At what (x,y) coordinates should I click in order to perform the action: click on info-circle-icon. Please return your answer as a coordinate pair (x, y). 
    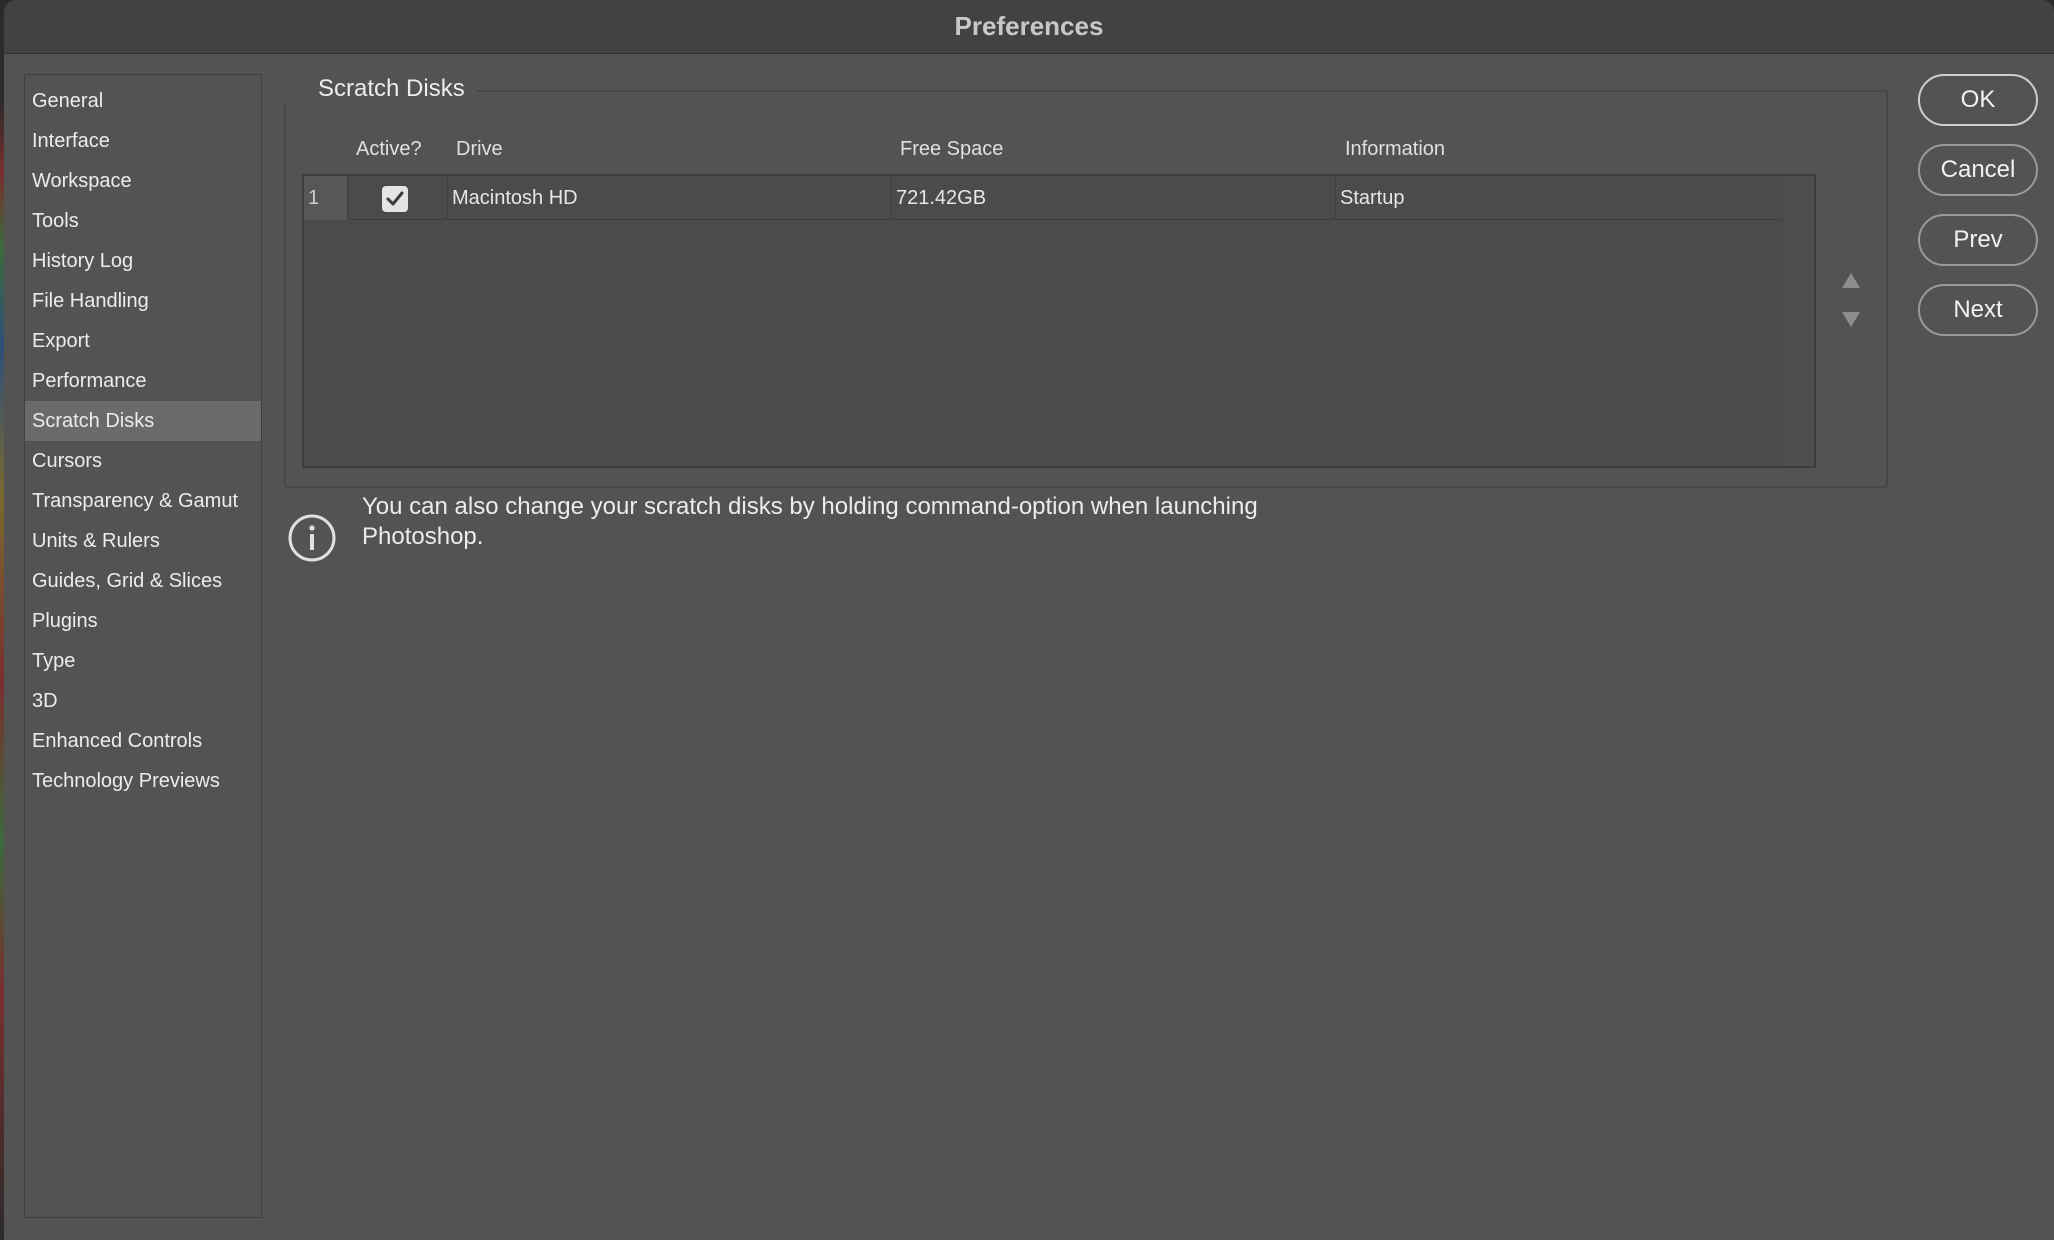
    Looking at the image, I should click on (312, 538).